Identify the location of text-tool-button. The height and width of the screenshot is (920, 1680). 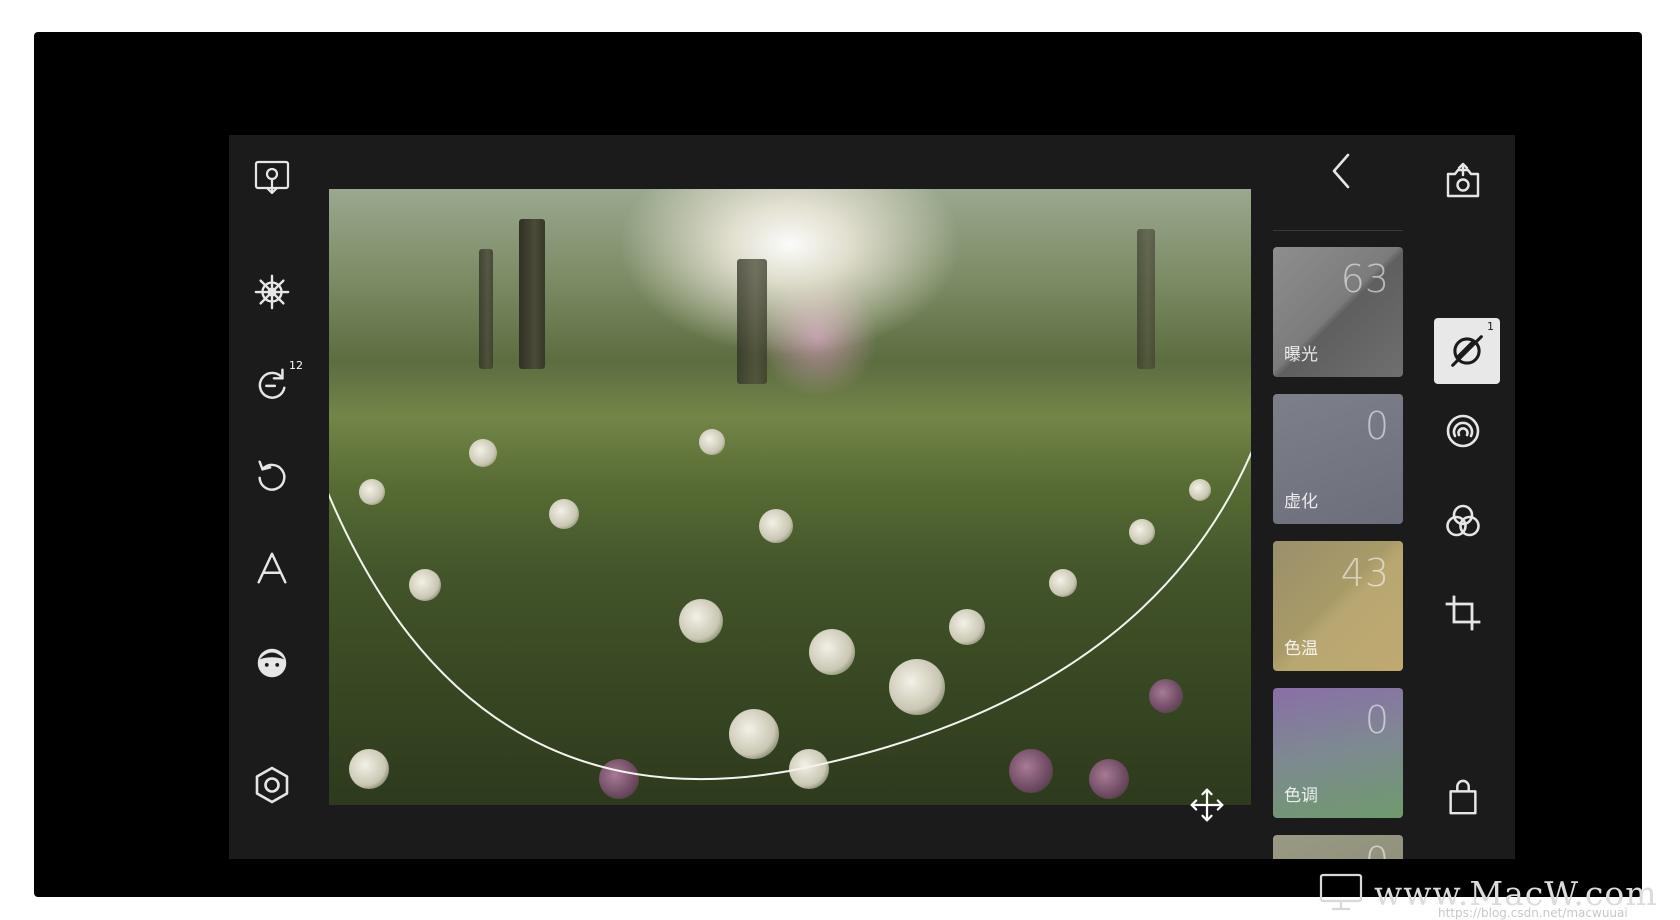
(272, 568).